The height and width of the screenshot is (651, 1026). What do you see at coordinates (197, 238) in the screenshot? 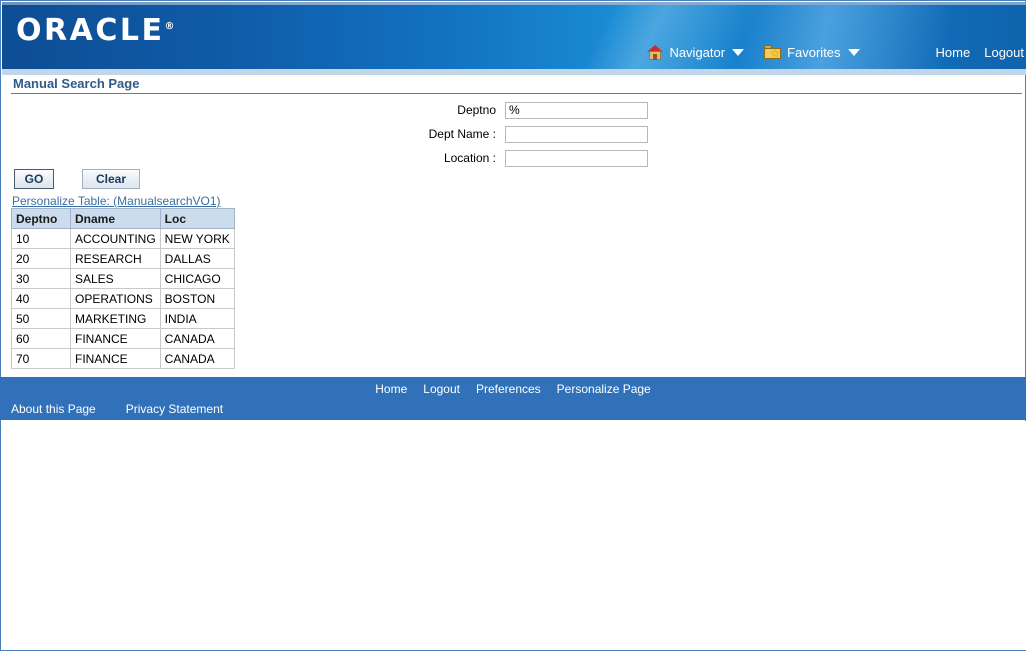
I see `cell-loc: NEW YORK` at bounding box center [197, 238].